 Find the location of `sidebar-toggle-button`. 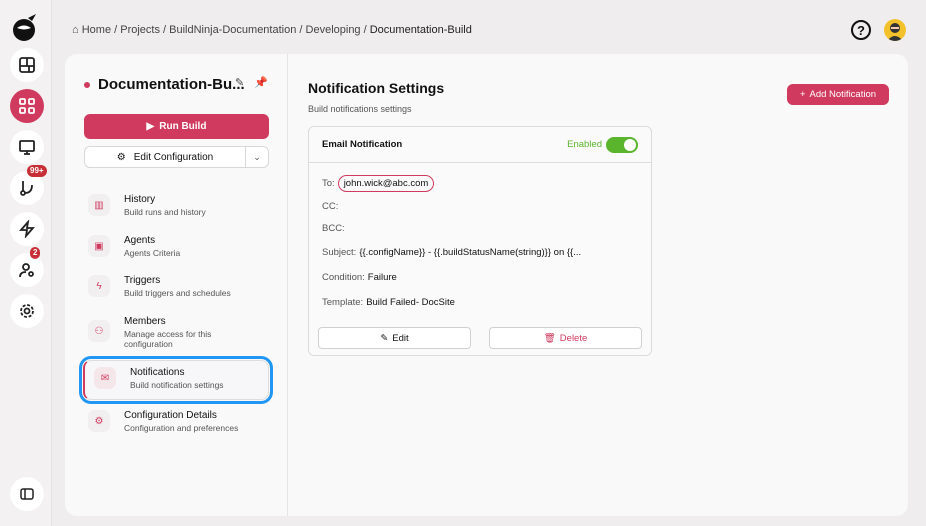

sidebar-toggle-button is located at coordinates (27, 494).